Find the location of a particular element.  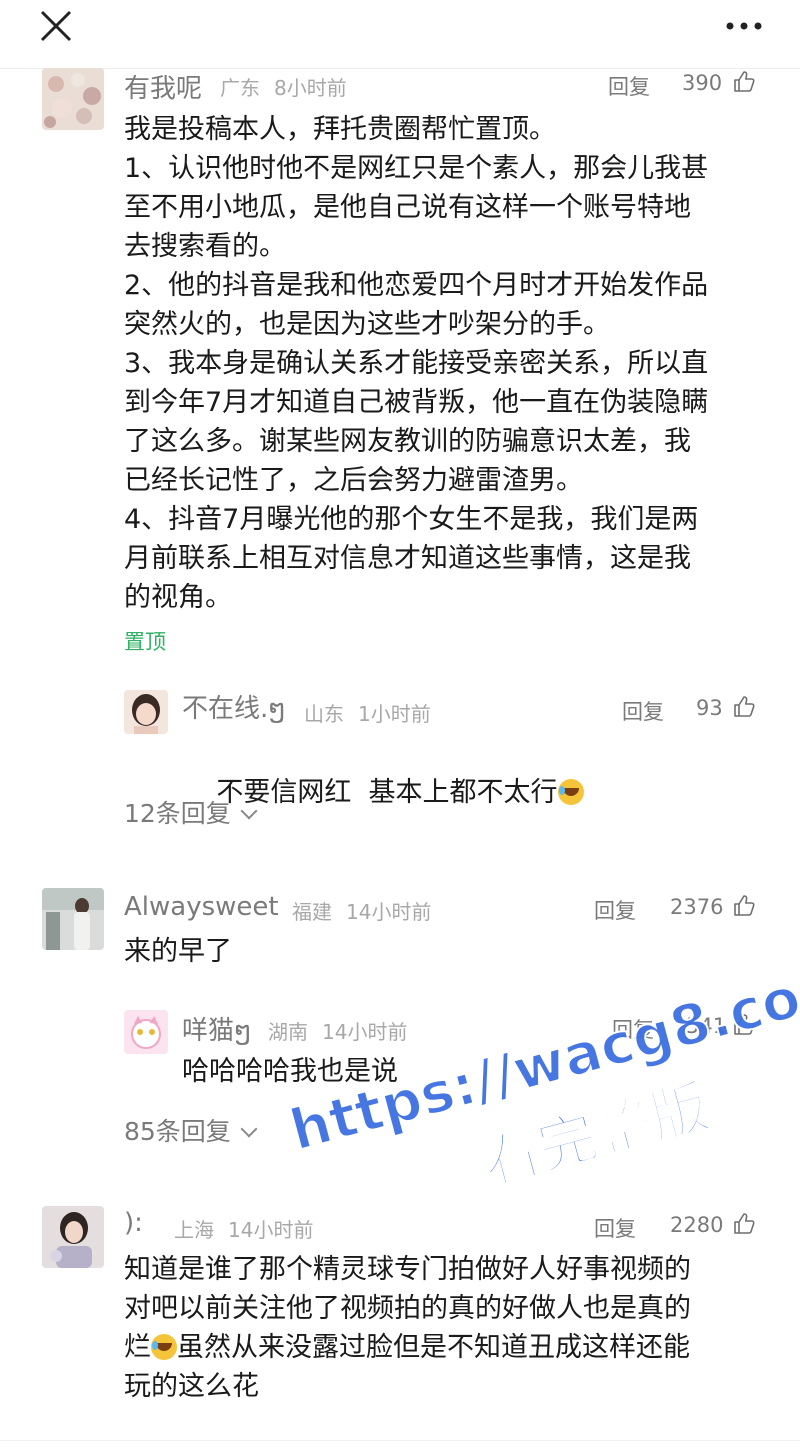

comment-text-line-with-emoji: 烂虽然从来没露过脸但是不知道丑成这样还能 is located at coordinates (449, 1347).